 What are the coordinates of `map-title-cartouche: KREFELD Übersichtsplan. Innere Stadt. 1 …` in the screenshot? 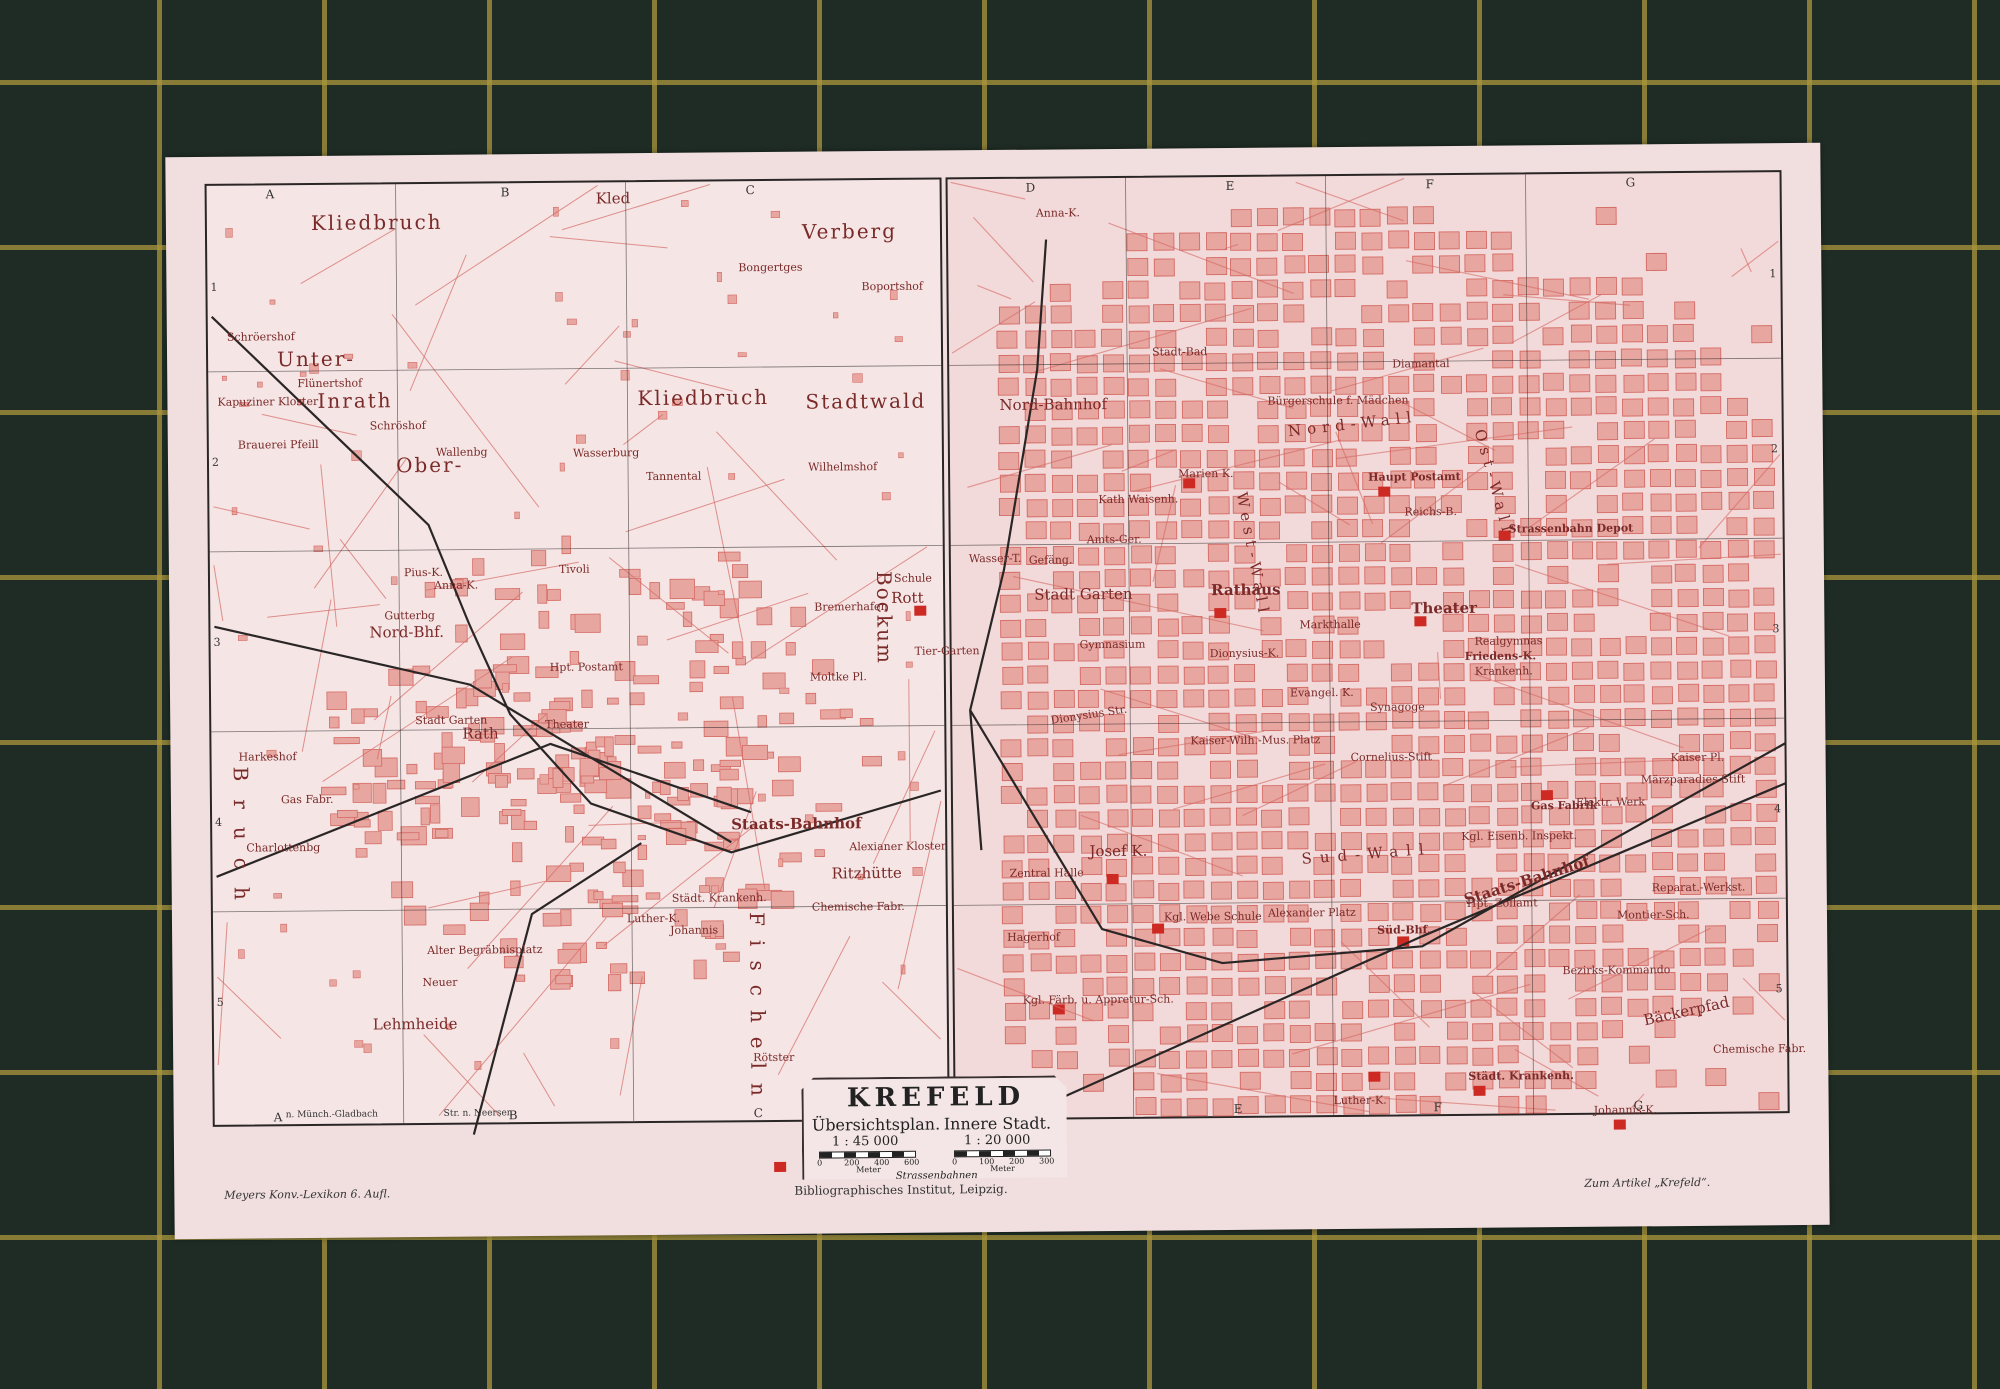 It's located at (936, 1129).